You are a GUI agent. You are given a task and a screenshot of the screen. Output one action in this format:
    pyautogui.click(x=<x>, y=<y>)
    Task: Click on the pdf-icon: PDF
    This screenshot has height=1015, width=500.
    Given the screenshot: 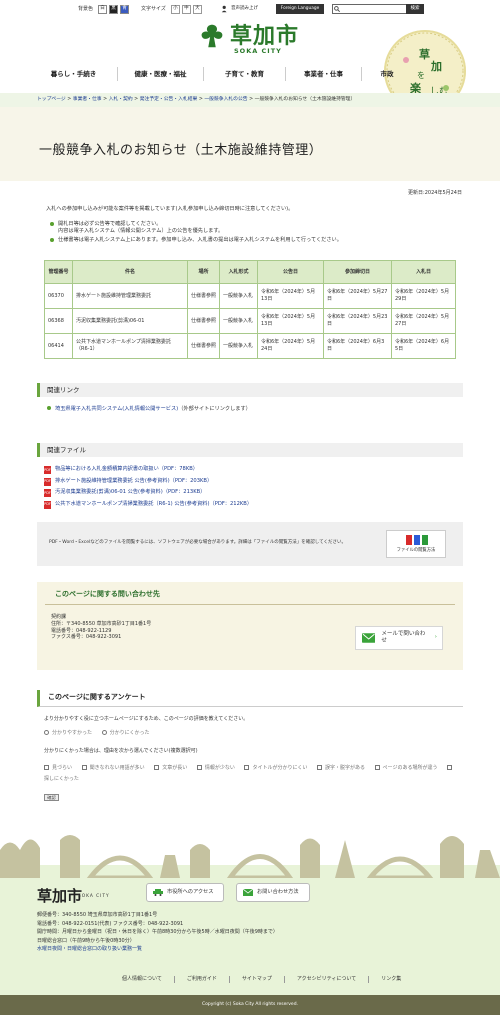 What is the action you would take?
    pyautogui.click(x=47, y=470)
    